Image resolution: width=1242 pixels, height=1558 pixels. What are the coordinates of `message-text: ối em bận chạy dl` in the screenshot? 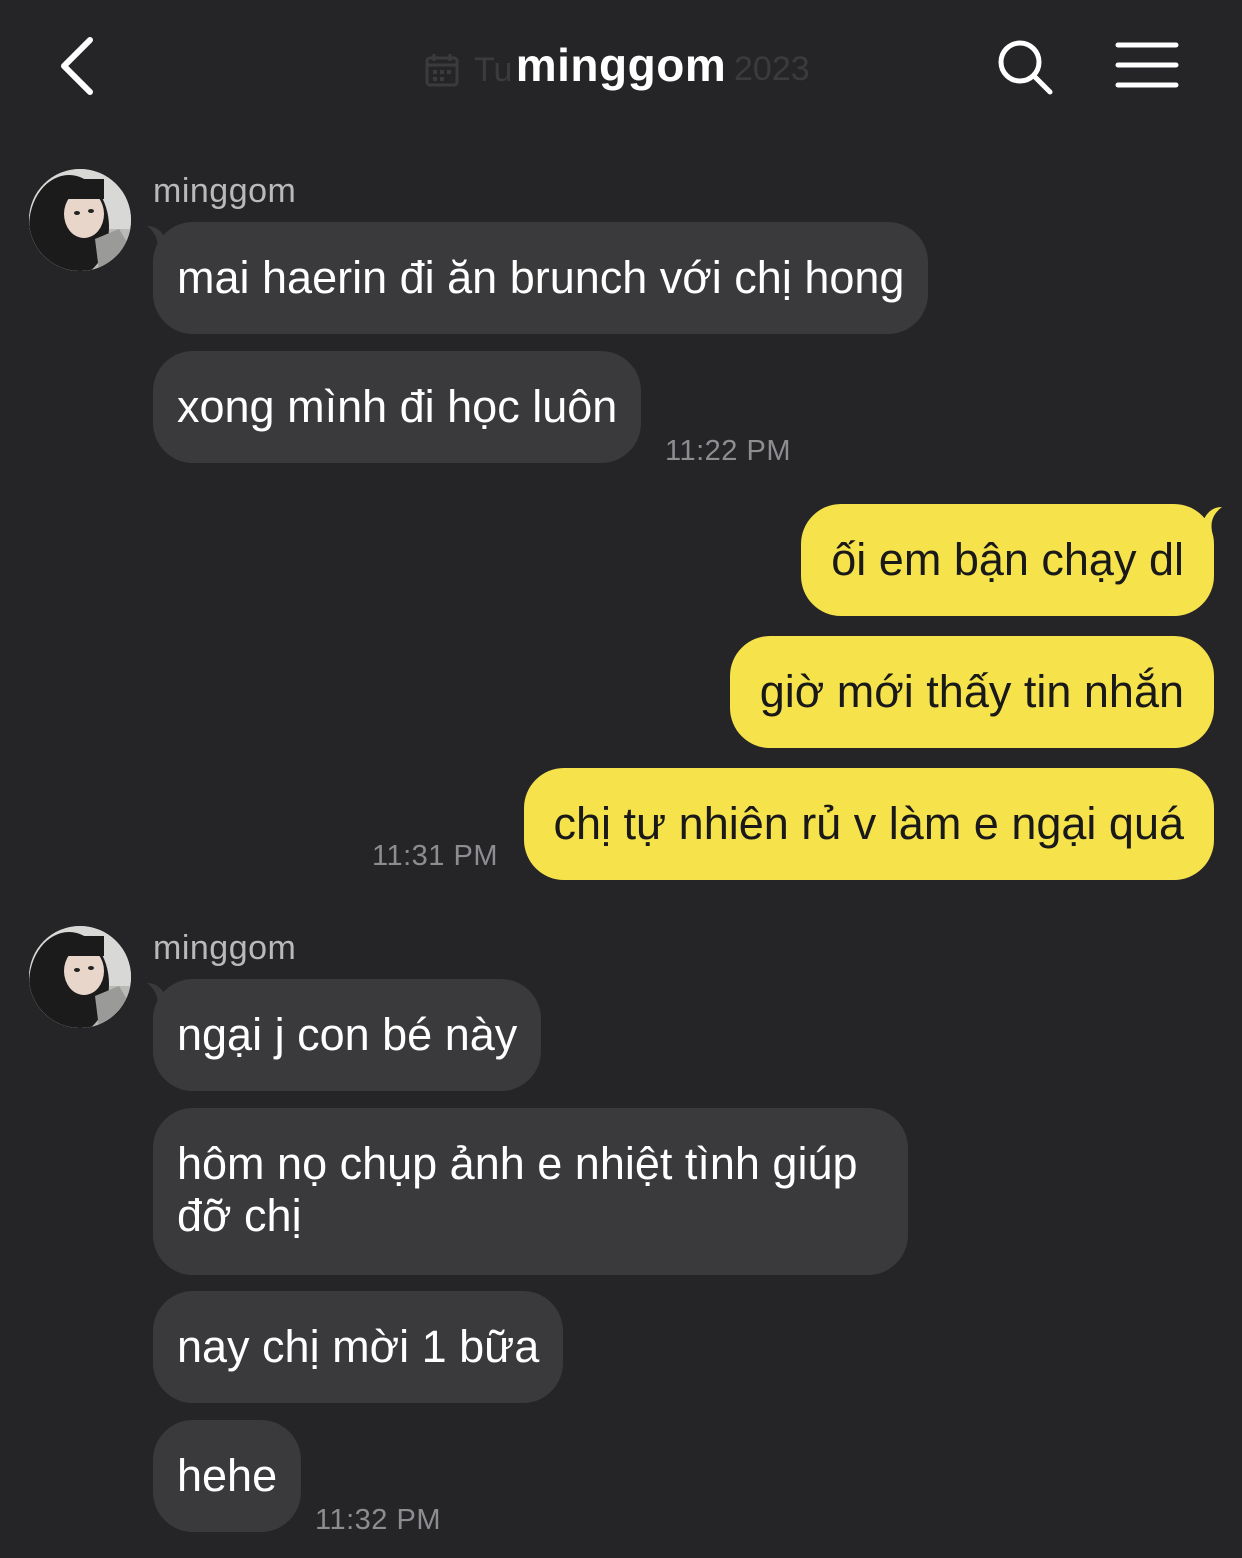 It's located at (1007, 559).